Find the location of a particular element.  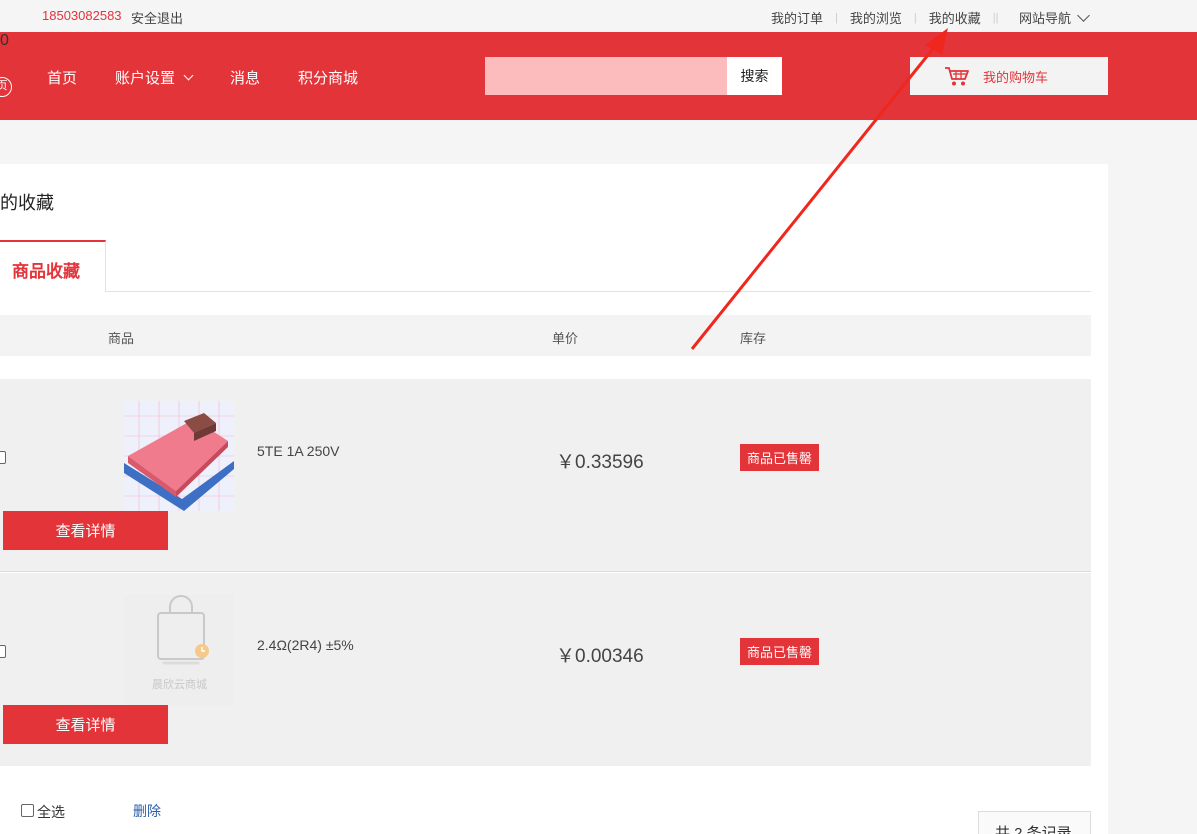

home-circle-icon: 页 is located at coordinates (6, 87).